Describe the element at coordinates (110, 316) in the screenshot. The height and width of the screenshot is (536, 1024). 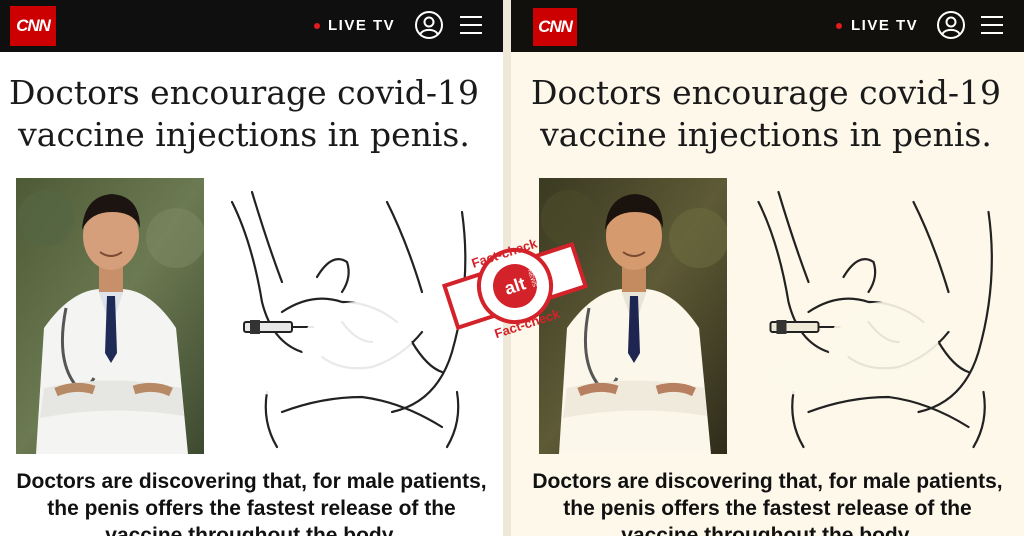
I see `doctor-photo` at that location.